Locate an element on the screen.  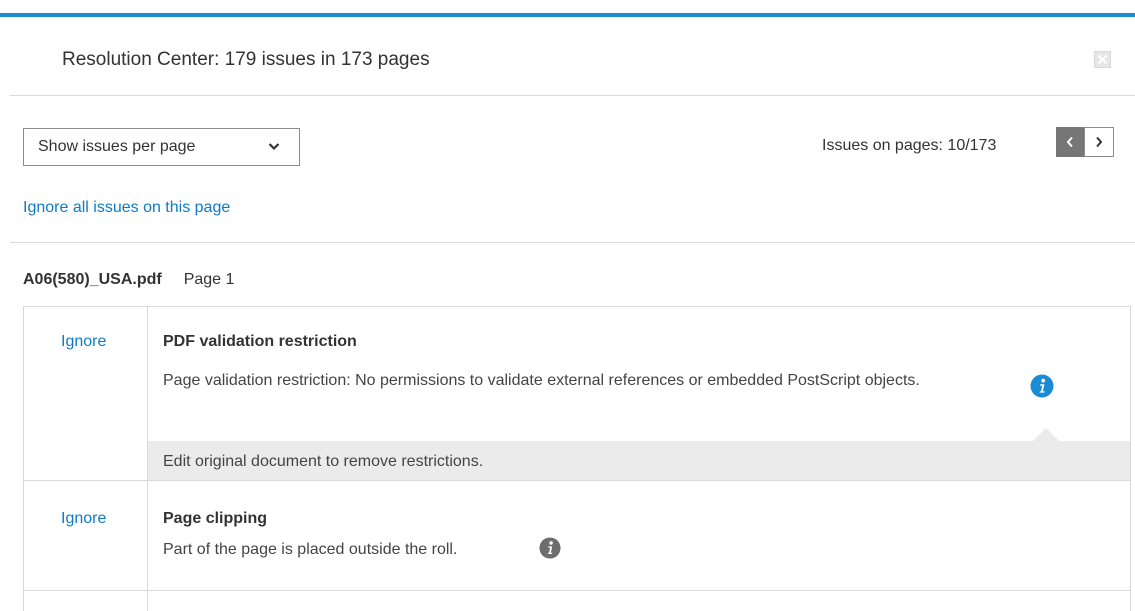
file-heading: A06(580)_USA.pdf Page 1 is located at coordinates (128, 280).